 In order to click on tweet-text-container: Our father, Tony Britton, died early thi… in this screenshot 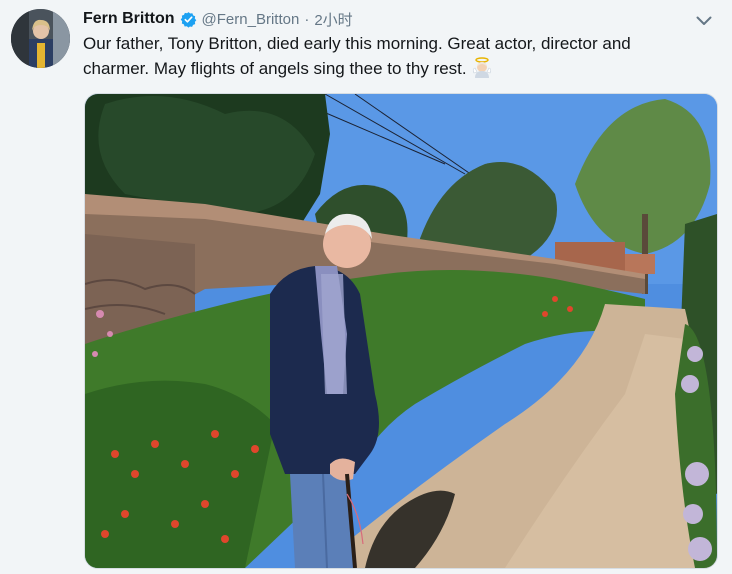, I will do `click(383, 56)`.